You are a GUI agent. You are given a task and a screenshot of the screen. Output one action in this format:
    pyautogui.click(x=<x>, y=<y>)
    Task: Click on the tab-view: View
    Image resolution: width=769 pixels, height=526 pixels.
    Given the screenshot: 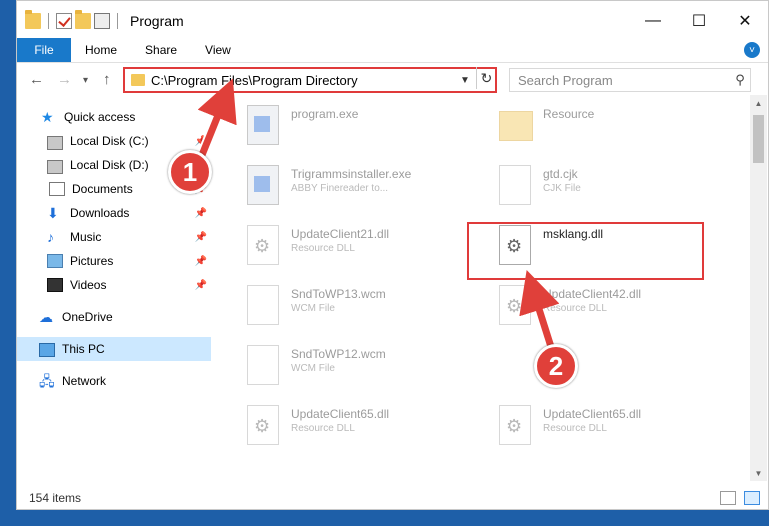 What is the action you would take?
    pyautogui.click(x=218, y=50)
    